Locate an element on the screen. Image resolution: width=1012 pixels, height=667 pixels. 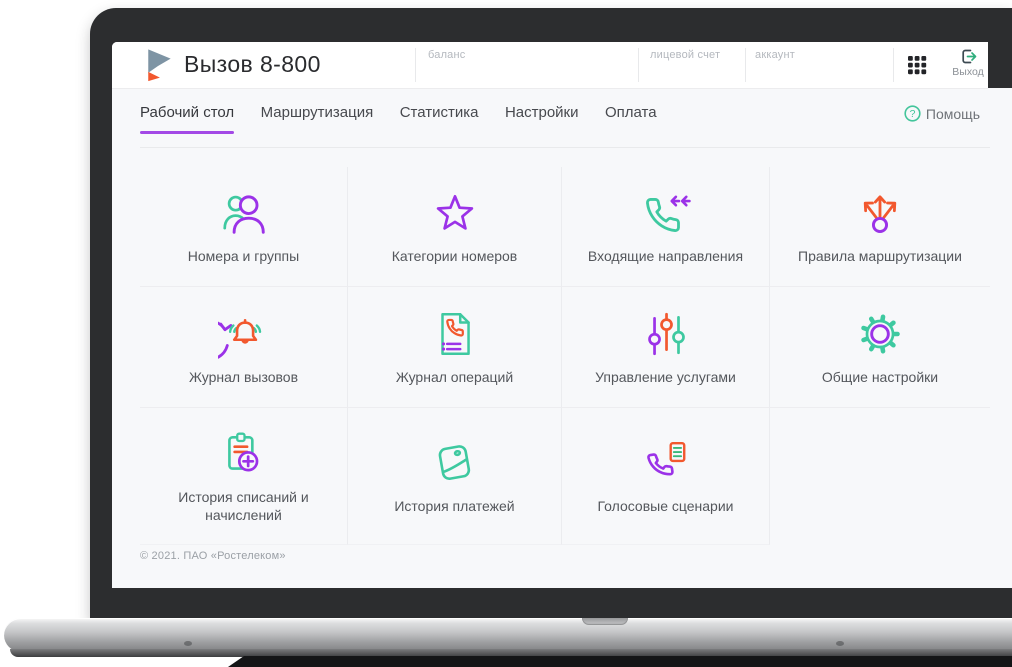
tile-service-management: Управление услугами is located at coordinates (666, 347).